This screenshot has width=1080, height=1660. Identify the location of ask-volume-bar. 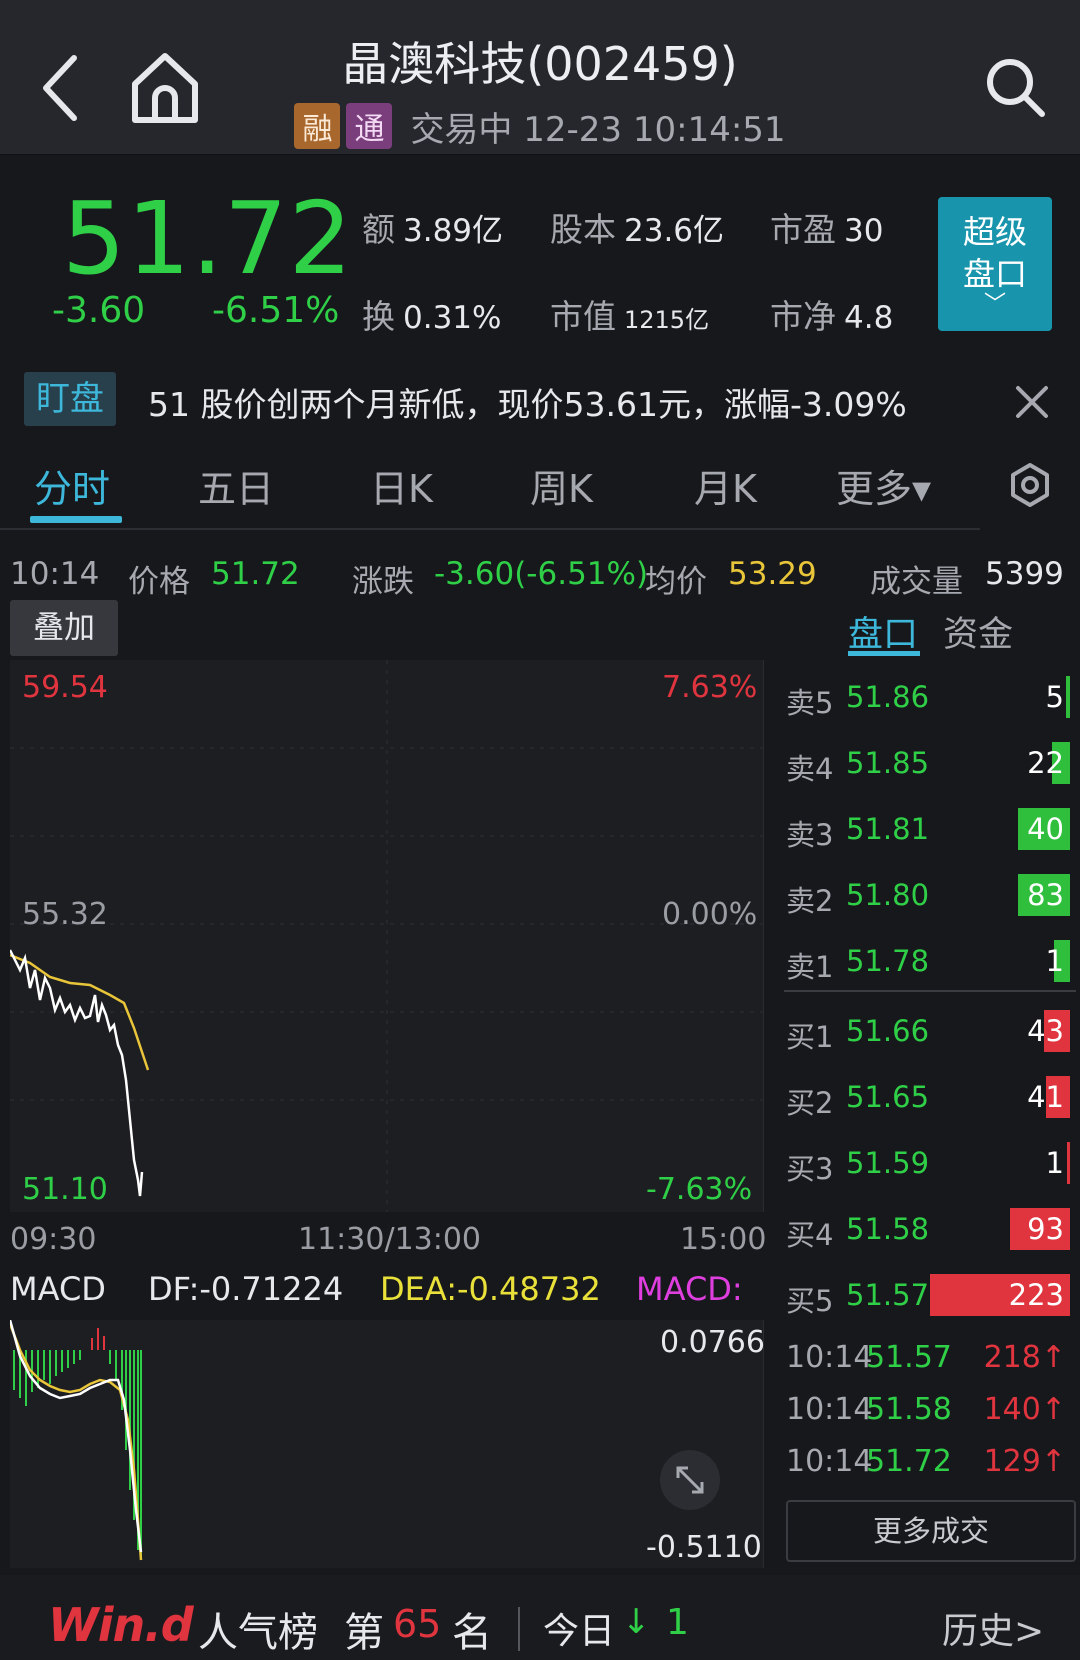
(1068, 697).